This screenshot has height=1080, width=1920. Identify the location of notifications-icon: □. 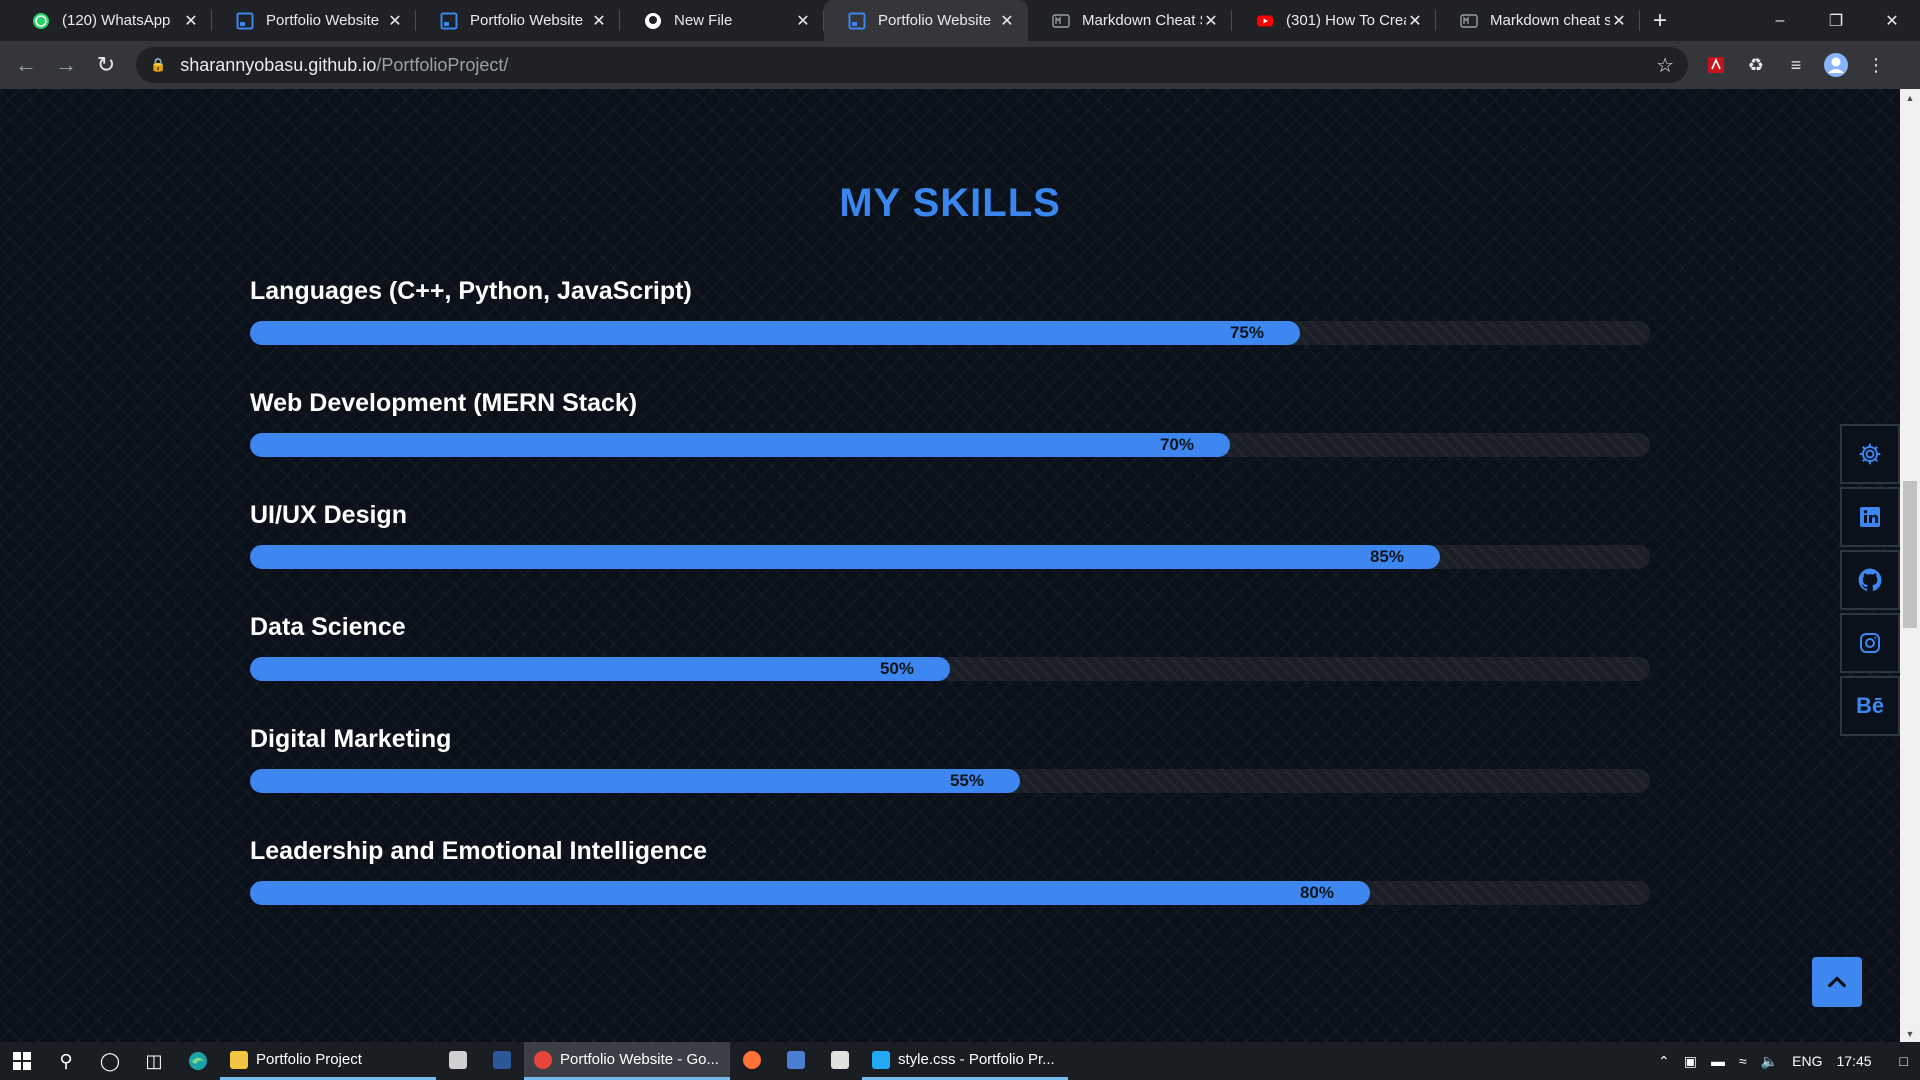
(1904, 1061).